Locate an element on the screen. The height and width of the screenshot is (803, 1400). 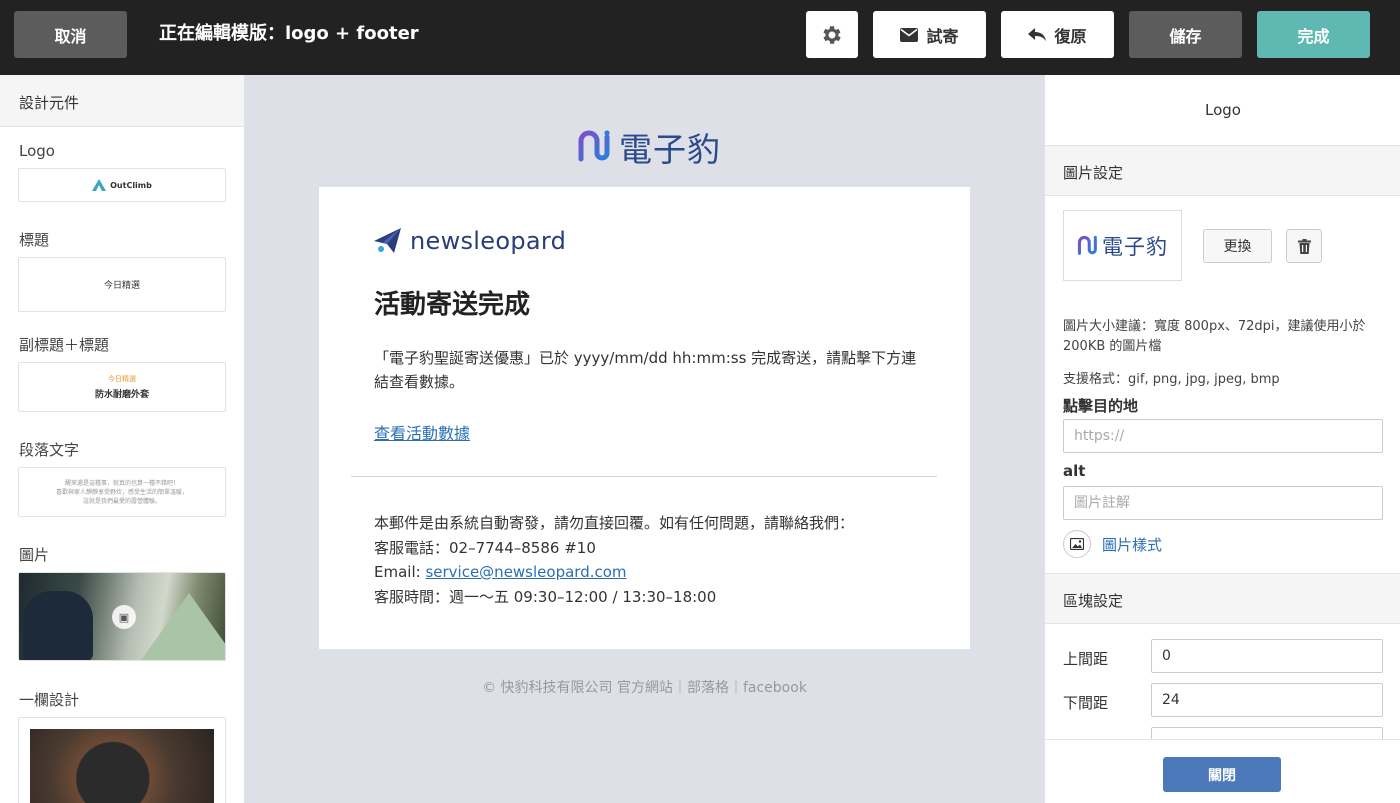
image-size-hint: 圖片大小建議：寬度 800px、72dpi，建議使用小於 200KB 的圖片檔 is located at coordinates (1214, 336).